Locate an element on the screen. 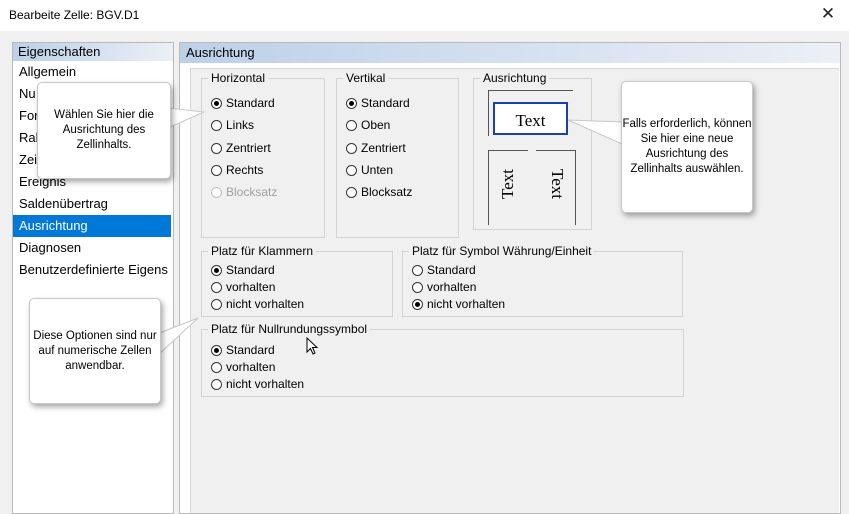 The width and height of the screenshot is (849, 514). vertikal-unten-radio: Unten is located at coordinates (369, 170).